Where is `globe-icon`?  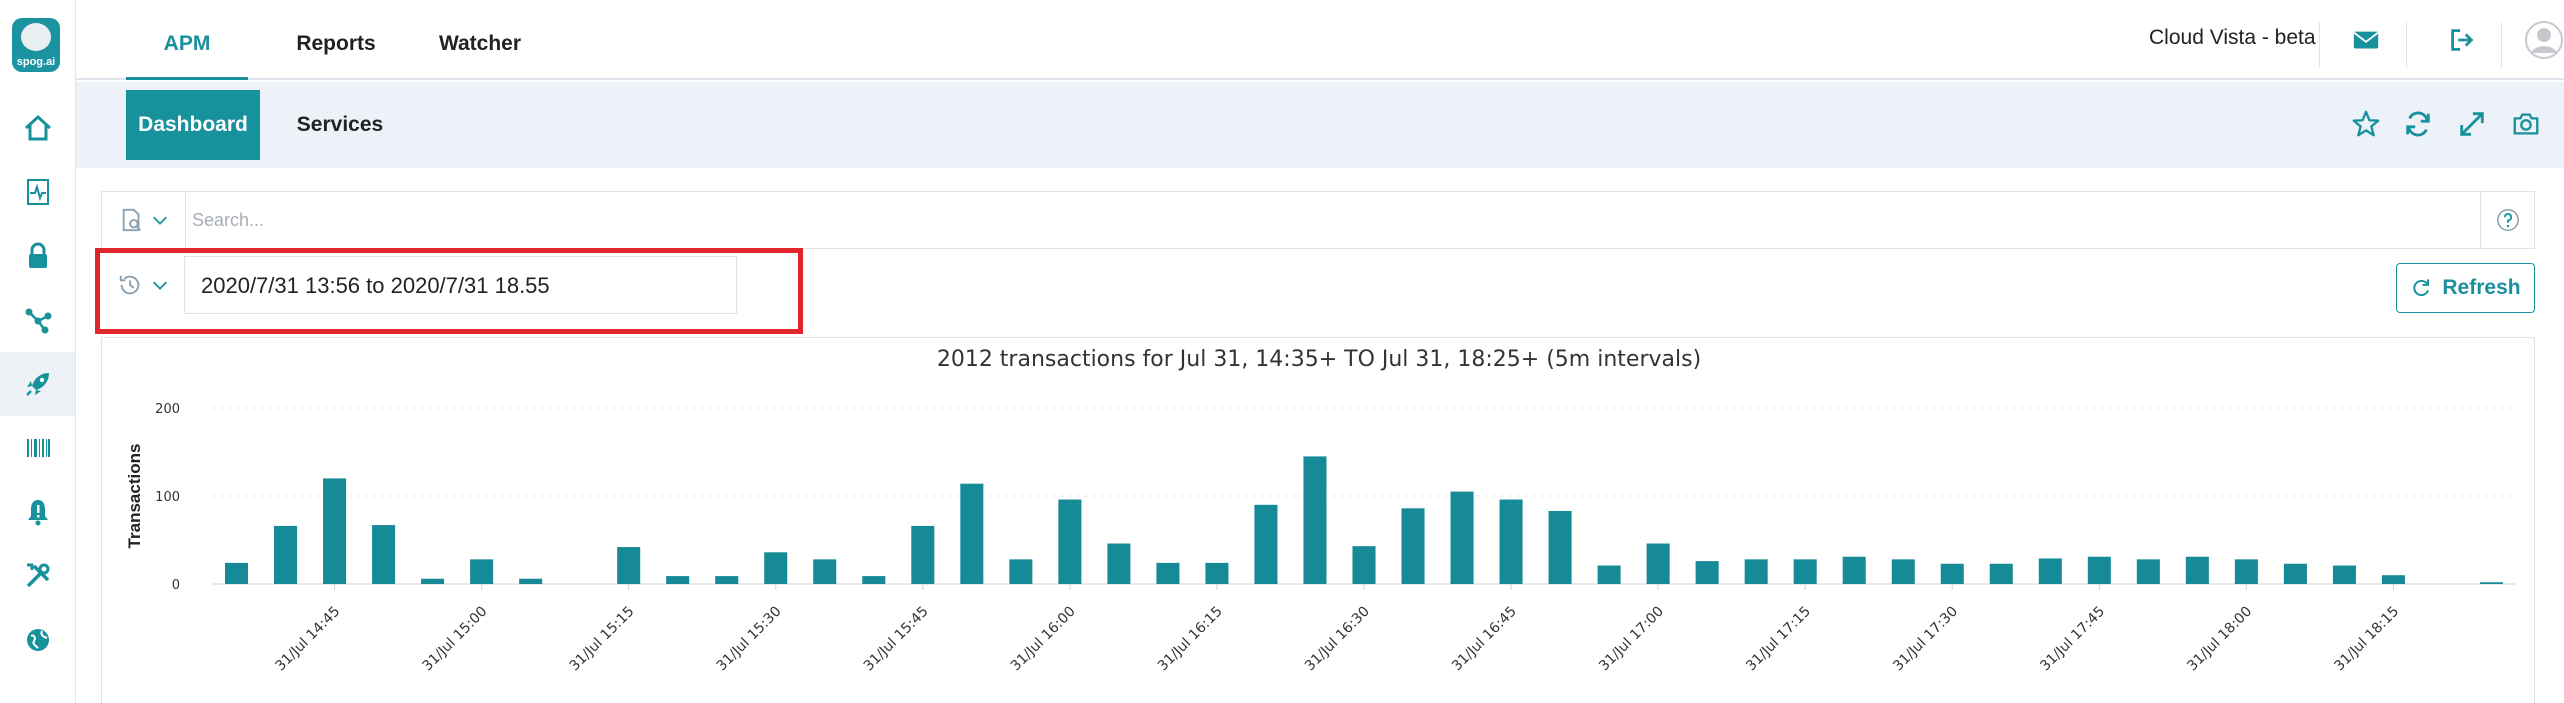 globe-icon is located at coordinates (37, 640).